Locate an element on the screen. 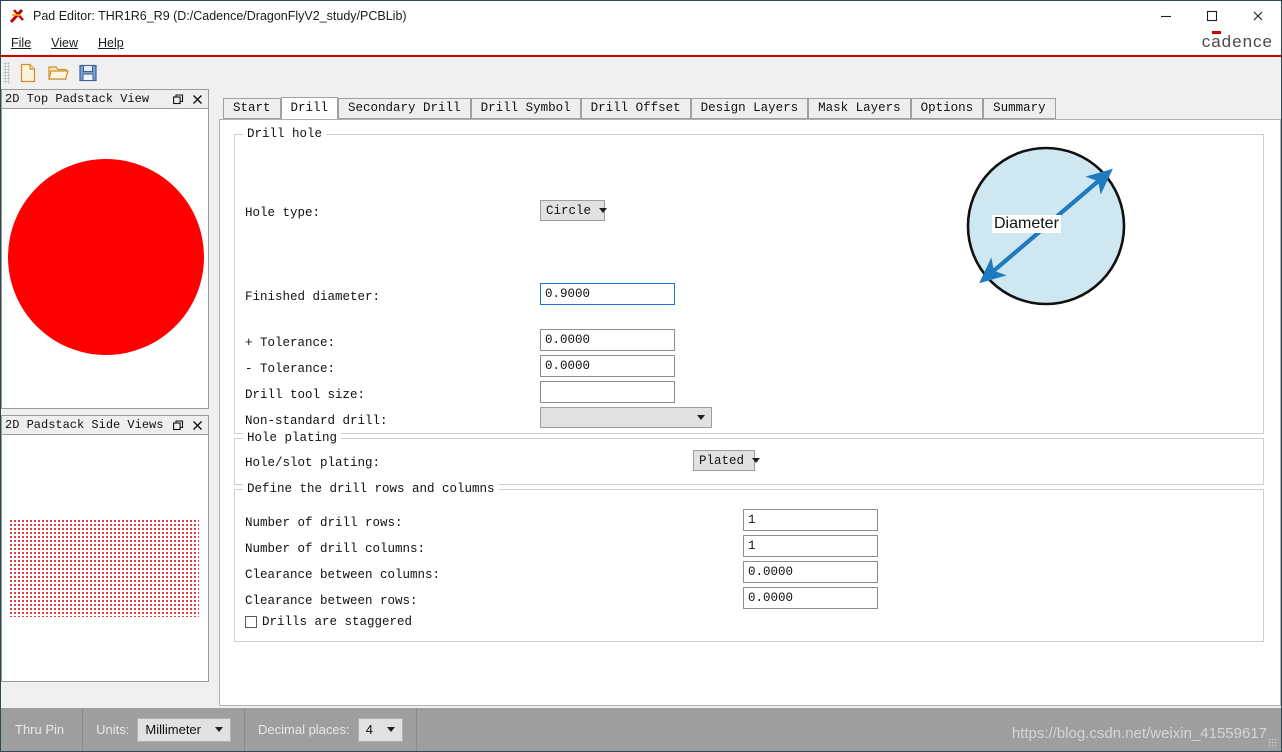  toolbar-grip is located at coordinates (6, 72).